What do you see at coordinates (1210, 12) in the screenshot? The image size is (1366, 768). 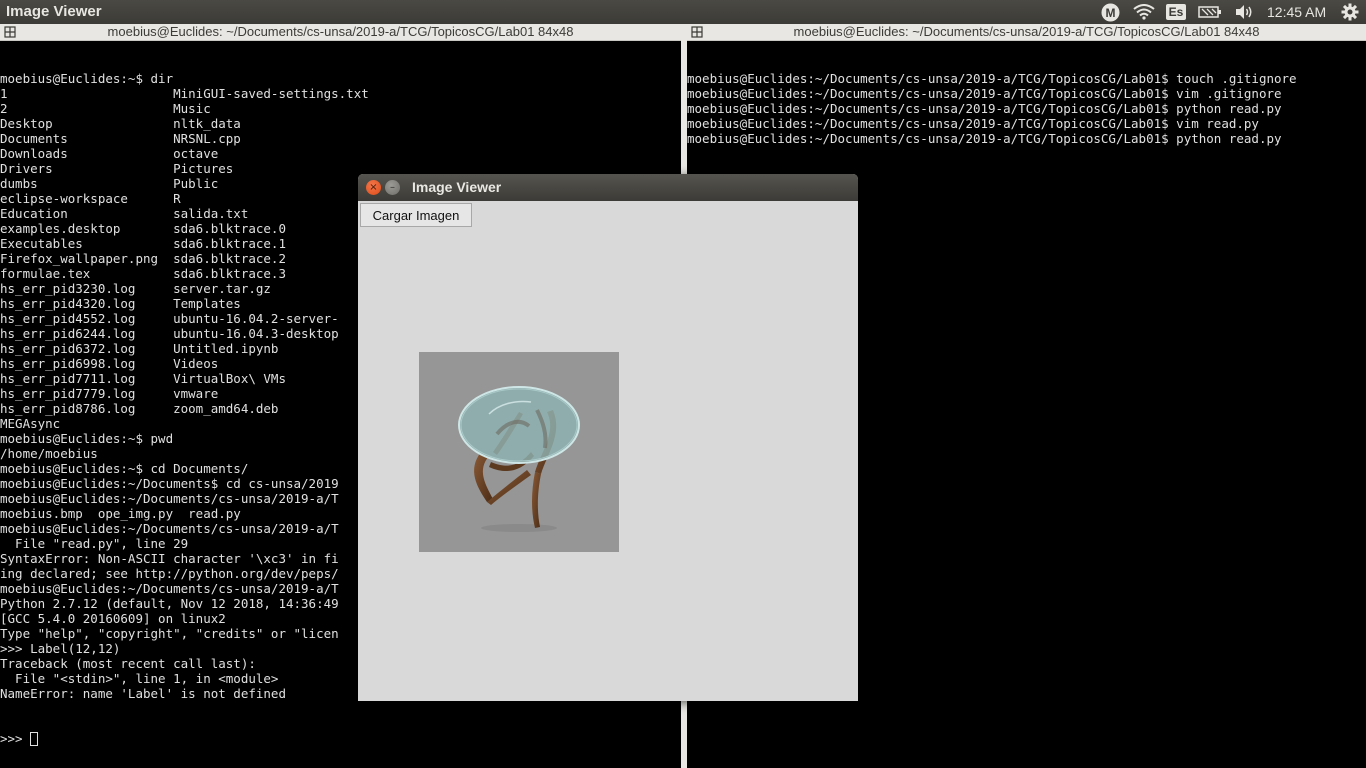 I see `battery-icon` at bounding box center [1210, 12].